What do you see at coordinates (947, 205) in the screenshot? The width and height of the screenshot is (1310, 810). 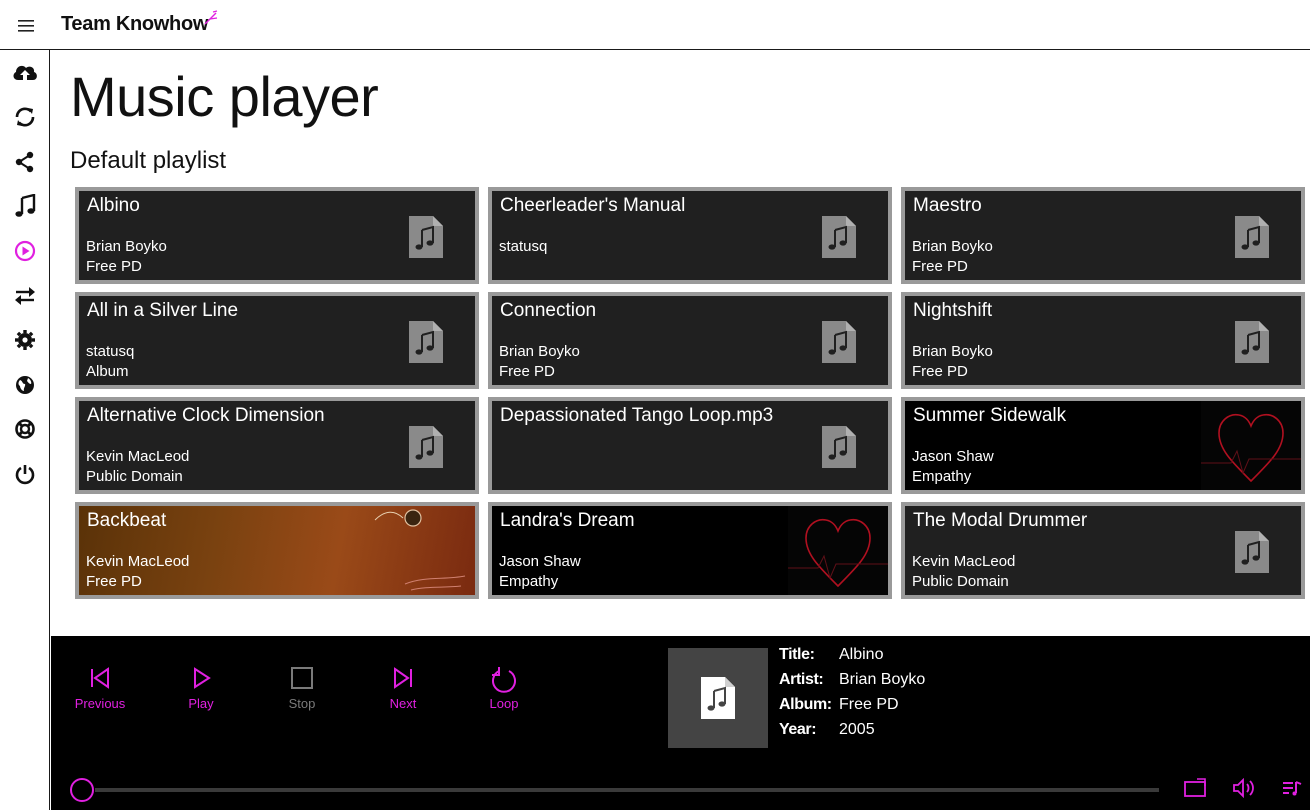 I see `track-title: Maestro` at bounding box center [947, 205].